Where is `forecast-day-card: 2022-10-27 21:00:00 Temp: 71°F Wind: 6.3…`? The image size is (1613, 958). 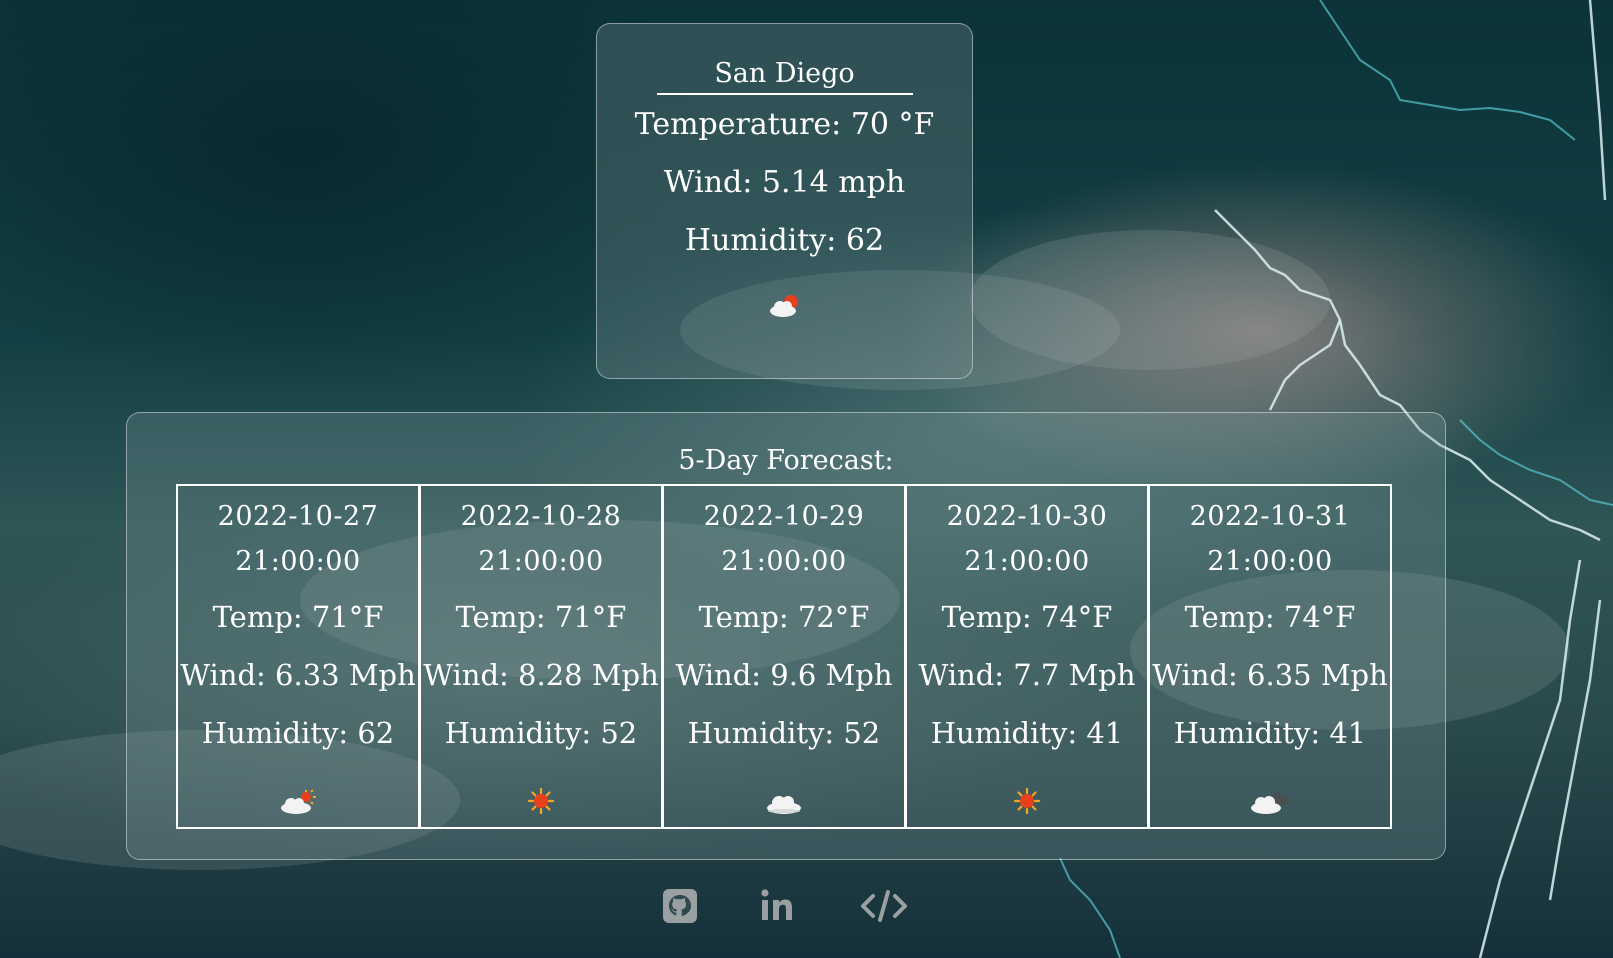
forecast-day-card: 2022-10-27 21:00:00 Temp: 71°F Wind: 6.3… is located at coordinates (298, 656).